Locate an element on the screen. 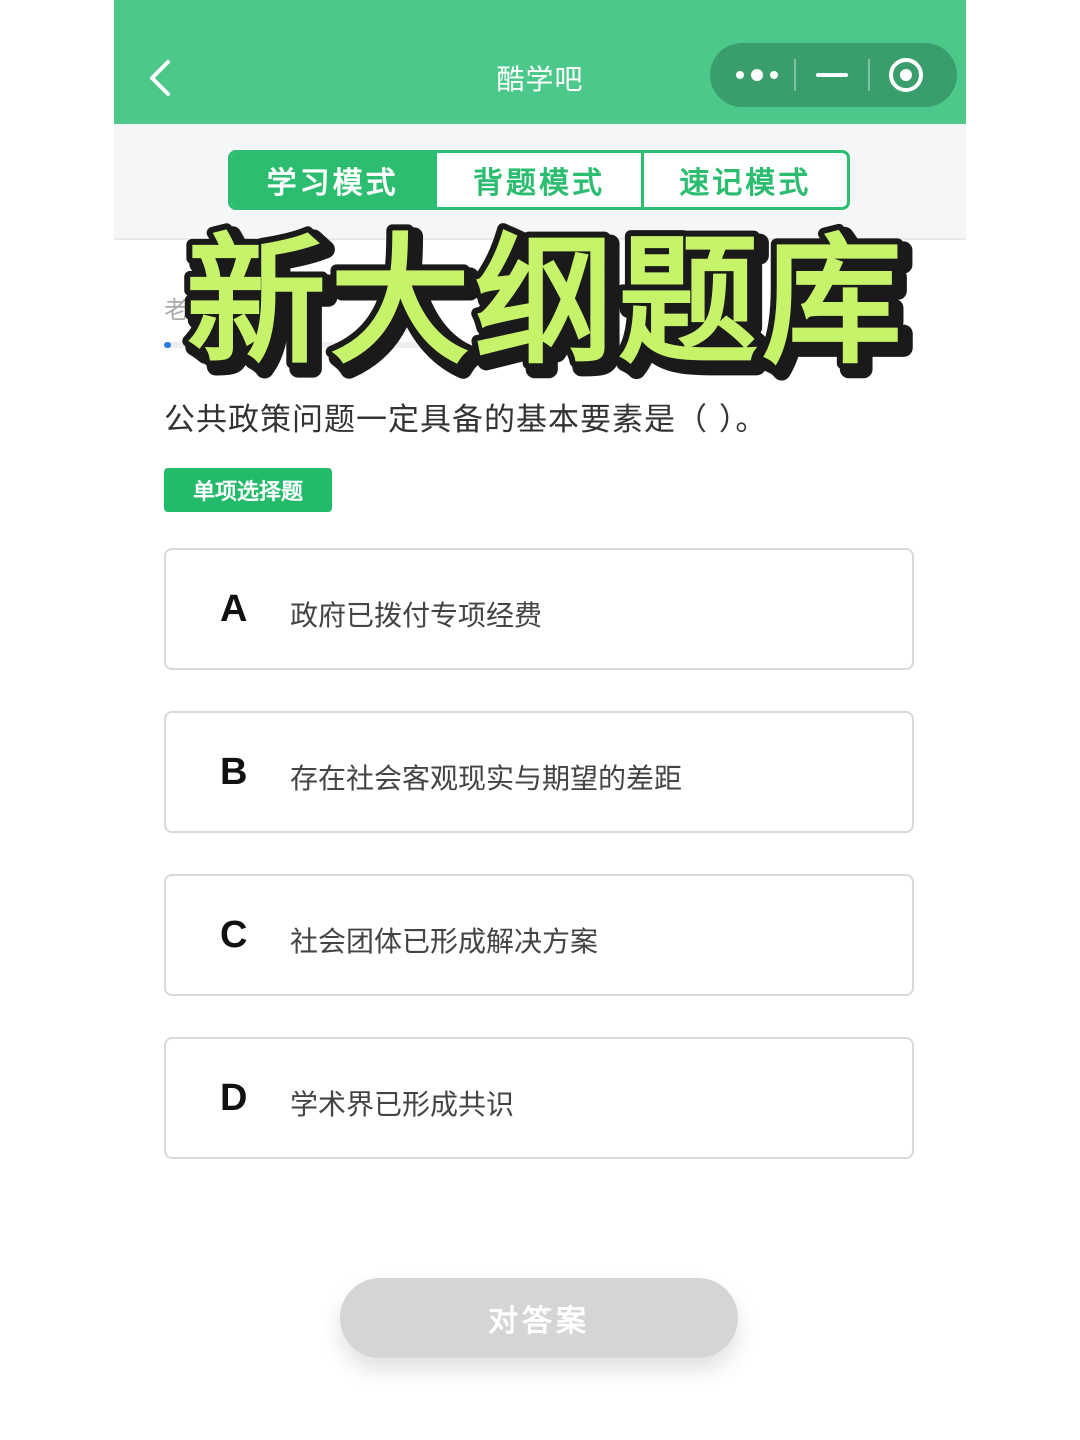 The height and width of the screenshot is (1440, 1080). overlay-title: 新大纲题库 新大纲题库 is located at coordinates (548, 298).